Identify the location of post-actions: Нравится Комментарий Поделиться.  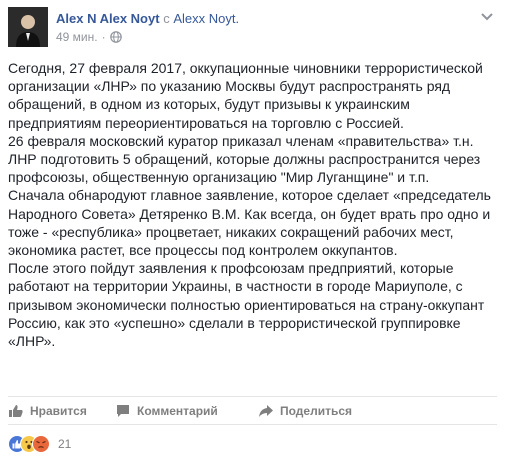
(253, 411).